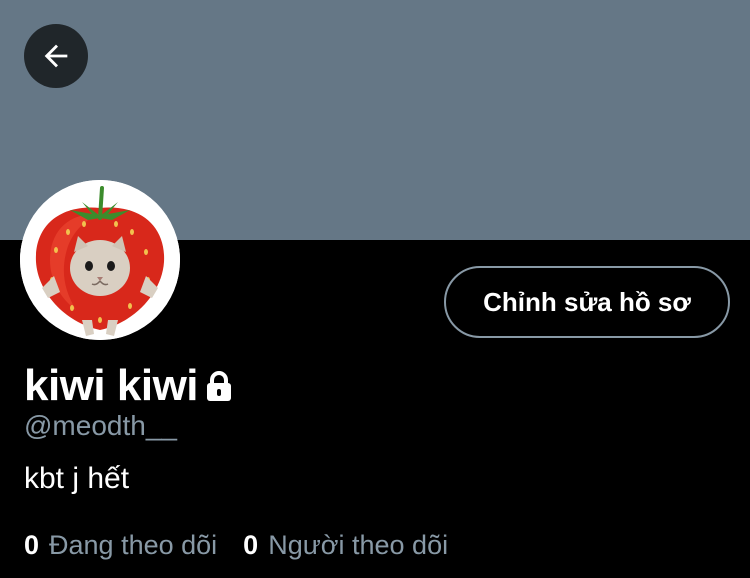  What do you see at coordinates (77, 478) in the screenshot?
I see `profile-bio: kbt j hết` at bounding box center [77, 478].